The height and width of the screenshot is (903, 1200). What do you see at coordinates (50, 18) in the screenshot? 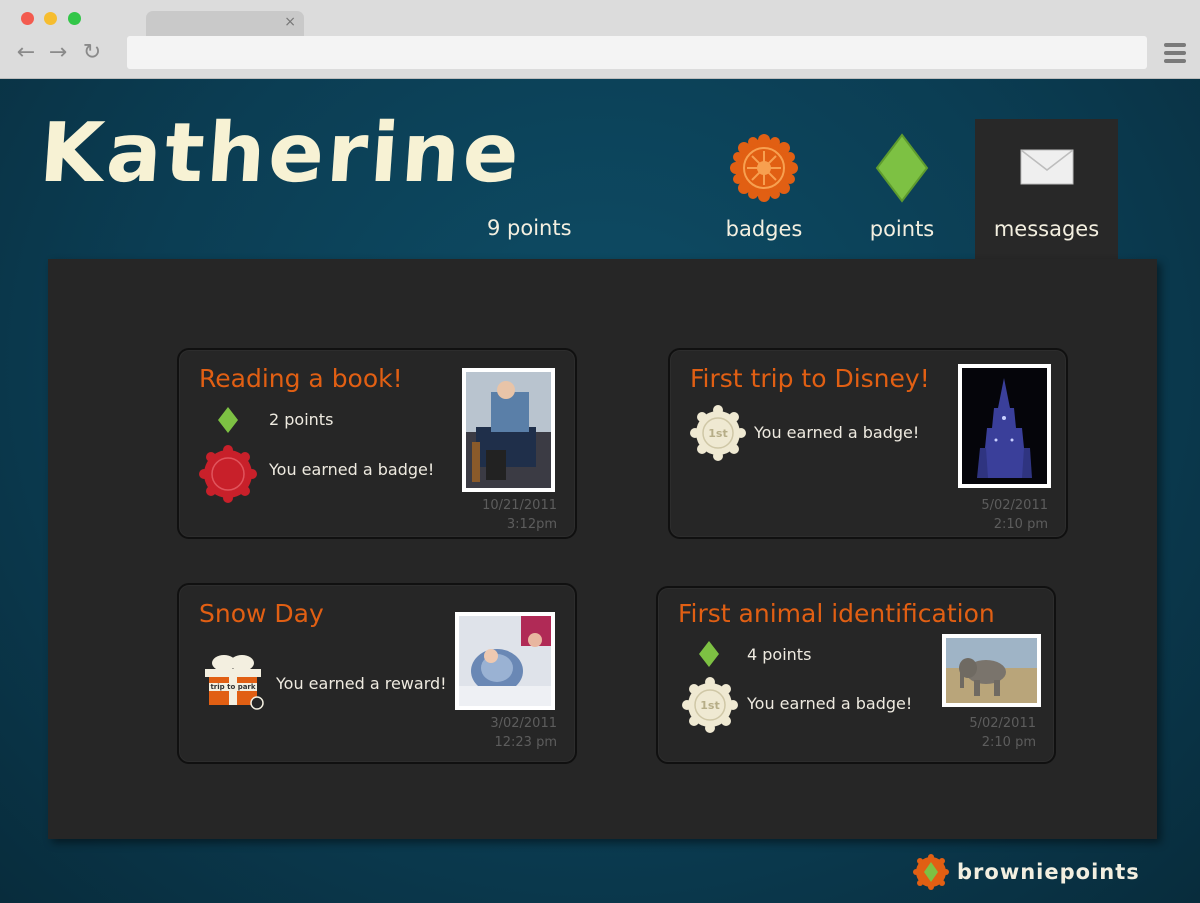
I see `window-minimize-button` at bounding box center [50, 18].